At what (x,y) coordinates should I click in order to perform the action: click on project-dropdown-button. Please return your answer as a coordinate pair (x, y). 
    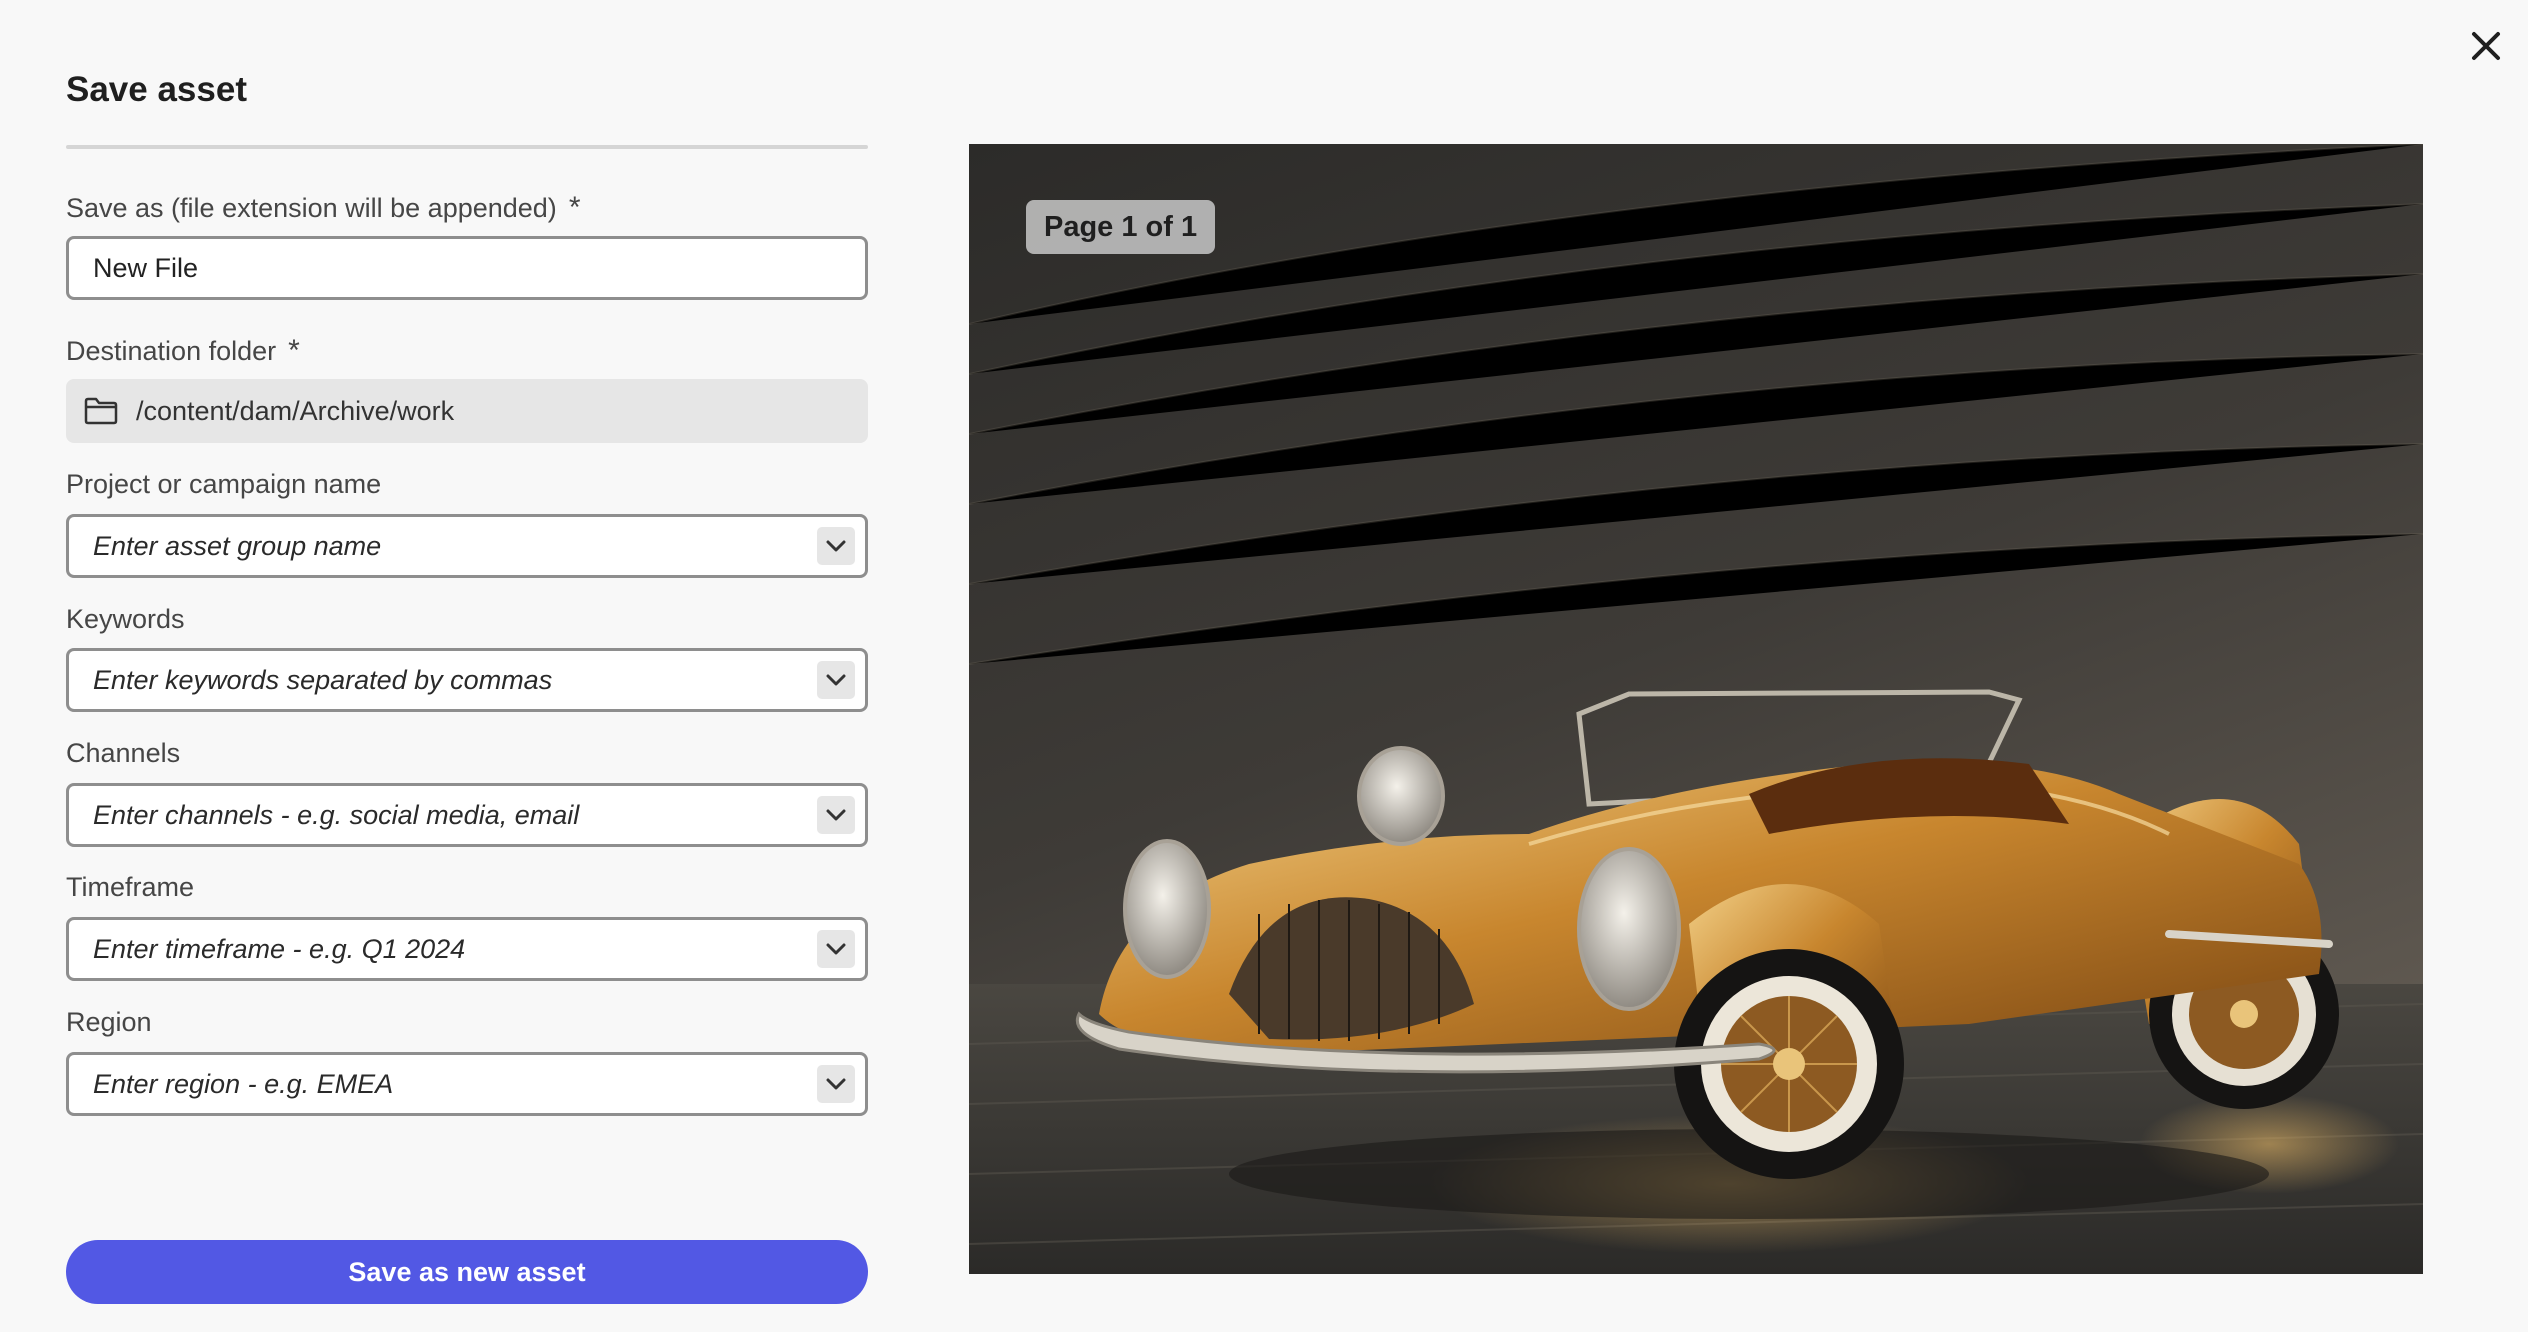
    Looking at the image, I should click on (836, 546).